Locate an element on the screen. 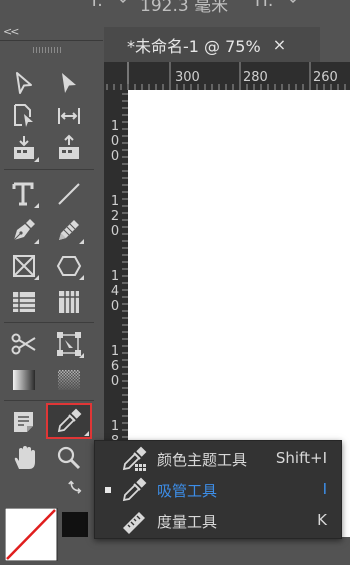 This screenshot has height=565, width=350. panel-grip is located at coordinates (48, 50).